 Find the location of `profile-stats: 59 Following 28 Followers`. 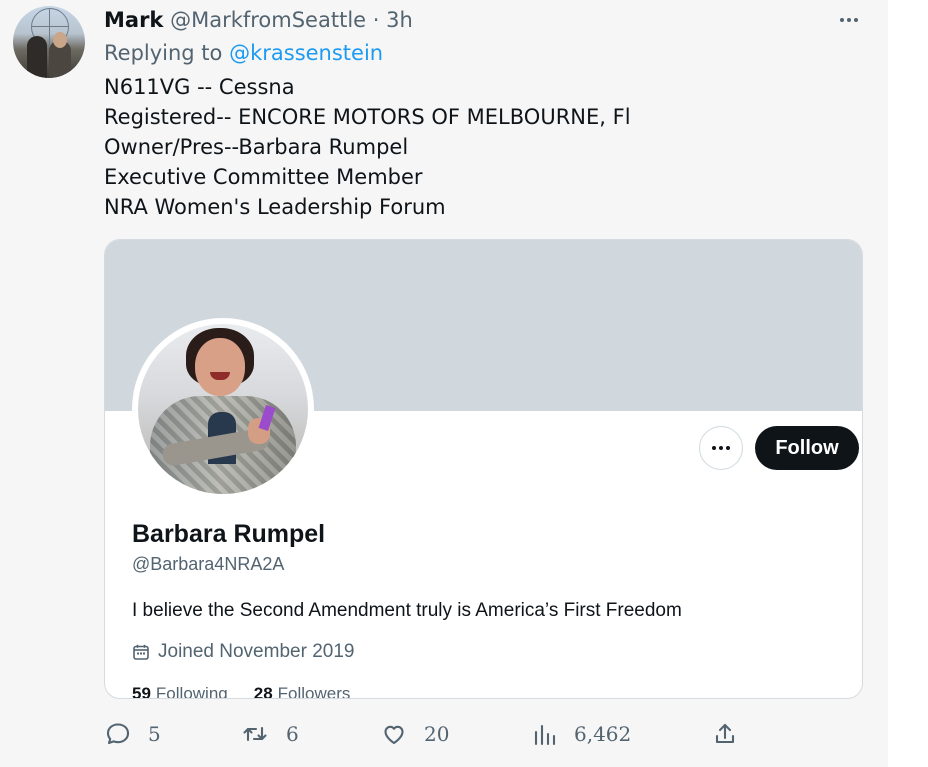

profile-stats: 59 Following 28 Followers is located at coordinates (241, 691).